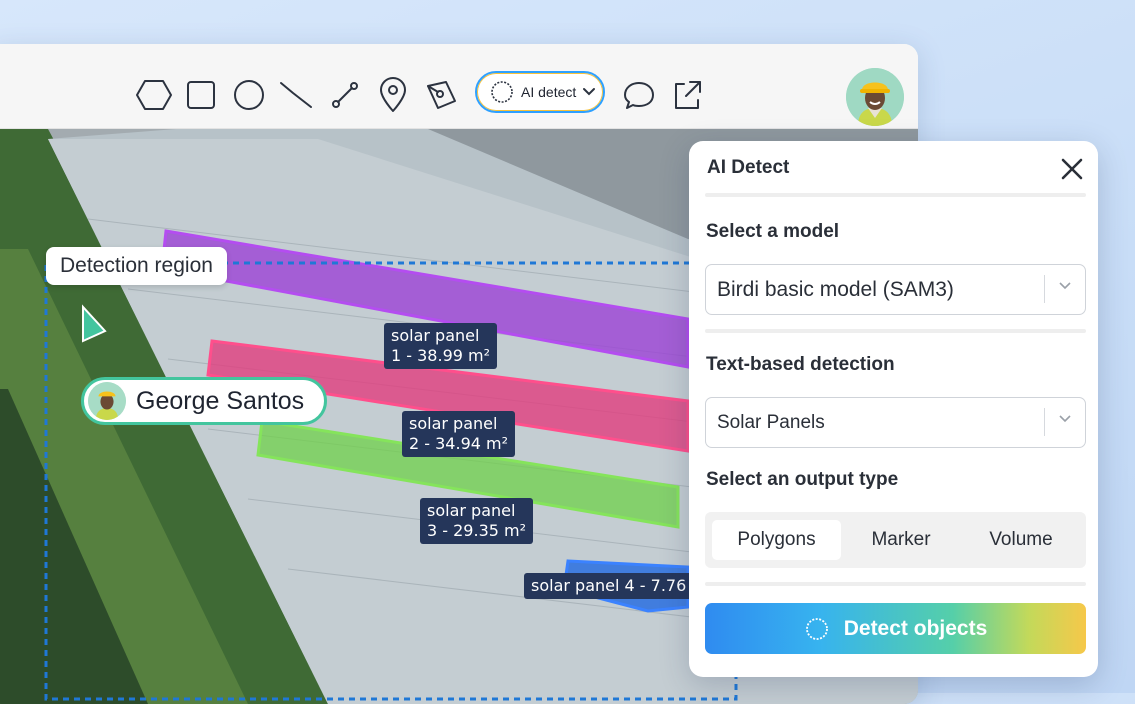  Describe the element at coordinates (915, 628) in the screenshot. I see `detect-objects-label: Detect objects` at that location.